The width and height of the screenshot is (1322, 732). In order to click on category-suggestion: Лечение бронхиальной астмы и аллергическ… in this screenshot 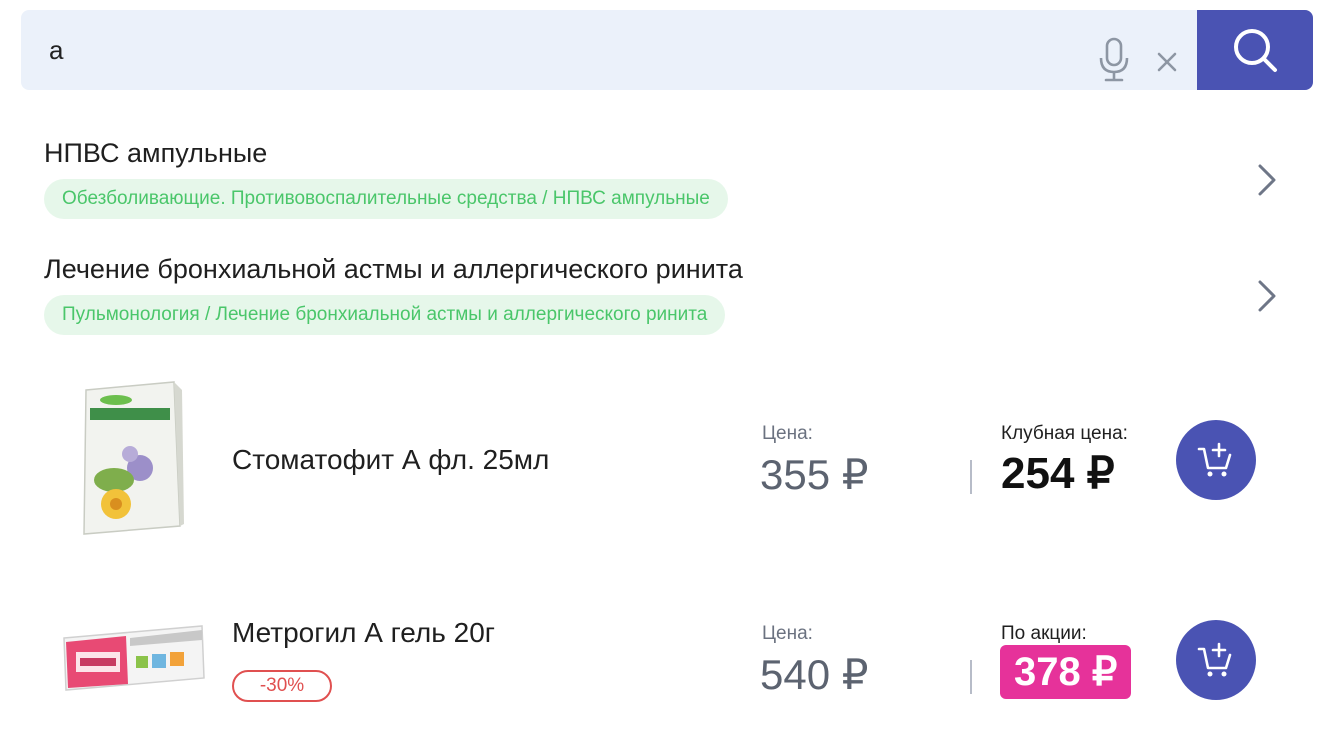, I will do `click(664, 304)`.